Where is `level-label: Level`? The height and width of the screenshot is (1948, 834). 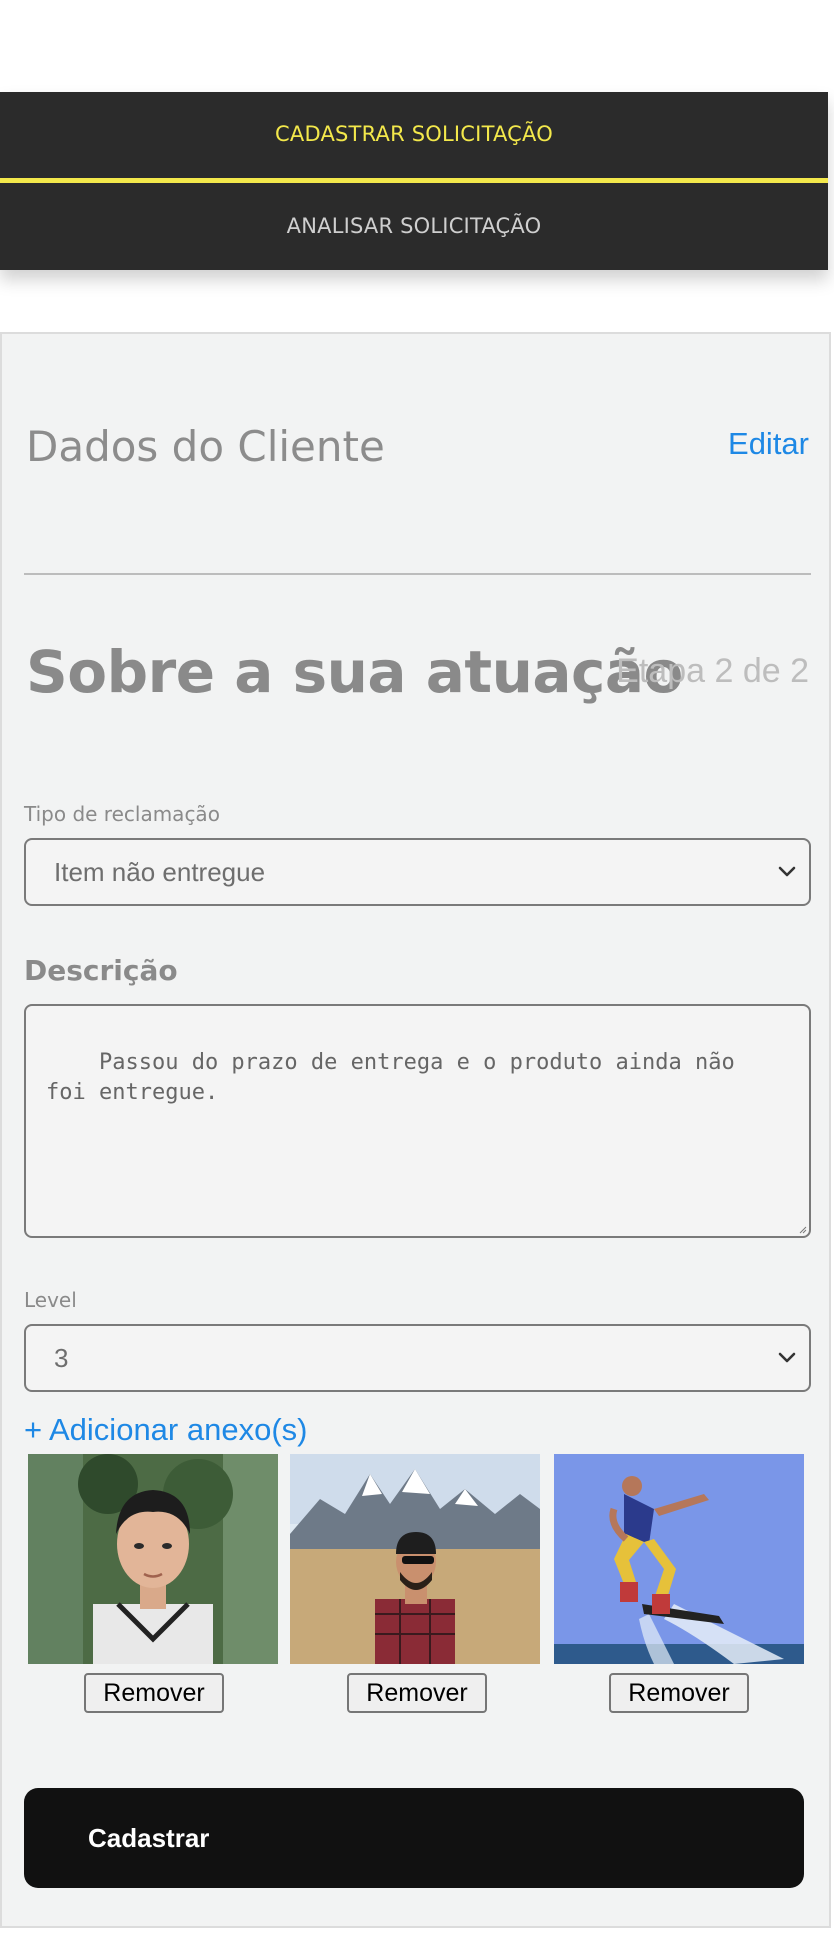
level-label: Level is located at coordinates (50, 1300).